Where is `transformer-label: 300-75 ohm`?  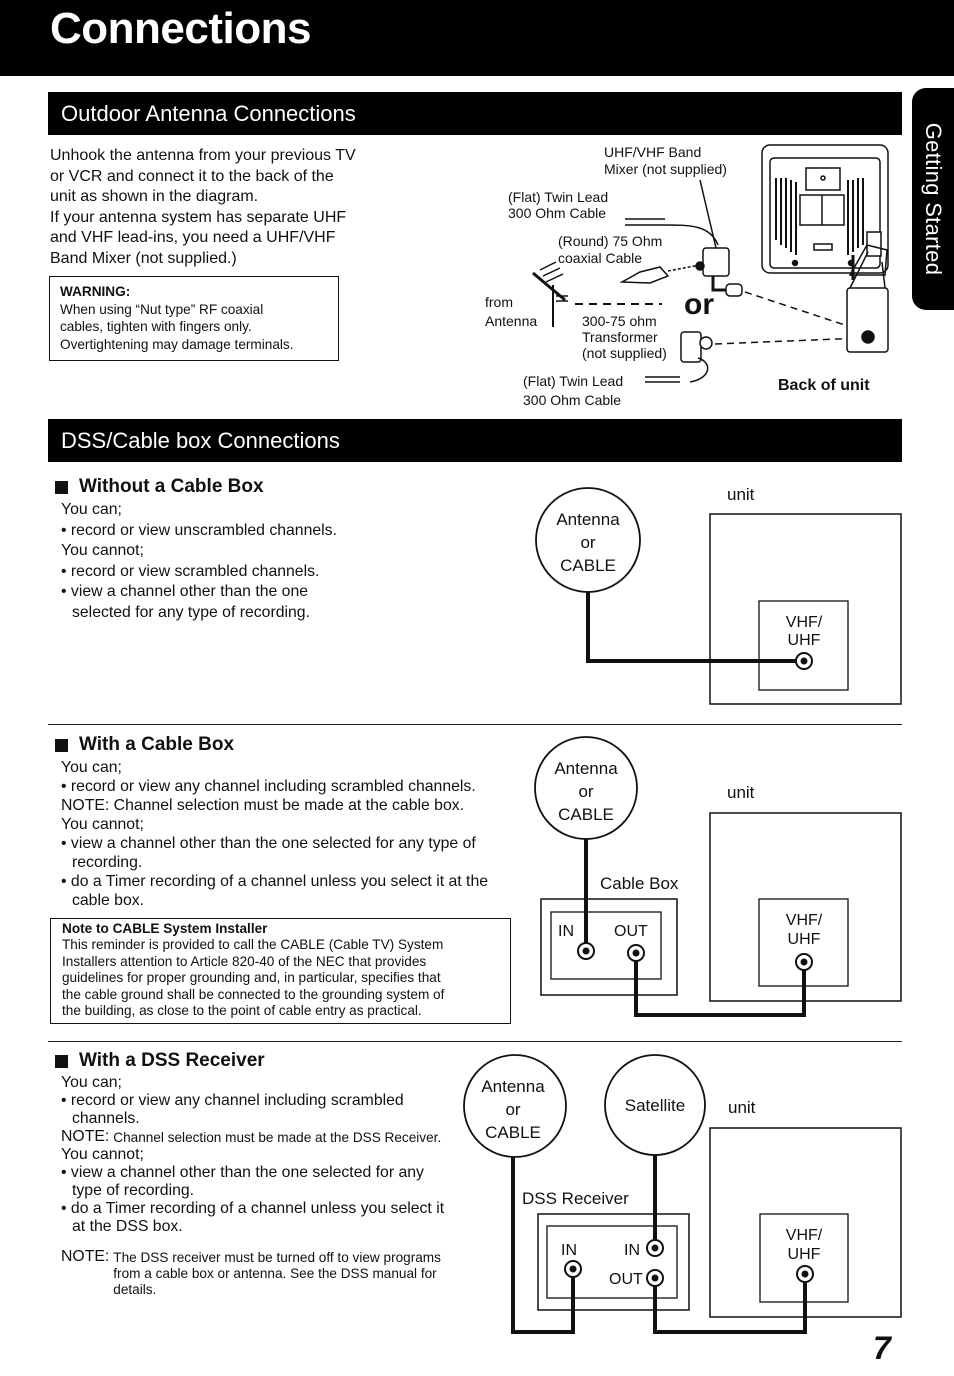
transformer-label: 300-75 ohm is located at coordinates (619, 321).